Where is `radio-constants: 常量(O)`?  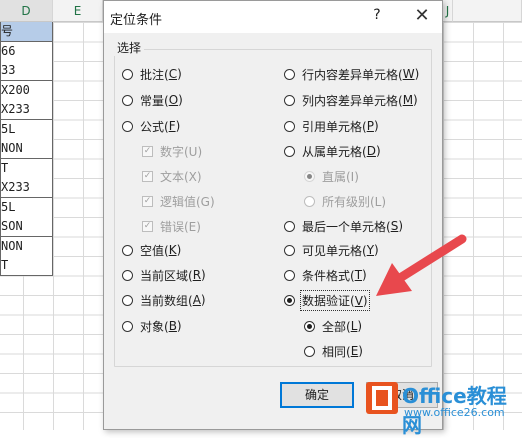 radio-constants: 常量(O) is located at coordinates (152, 100).